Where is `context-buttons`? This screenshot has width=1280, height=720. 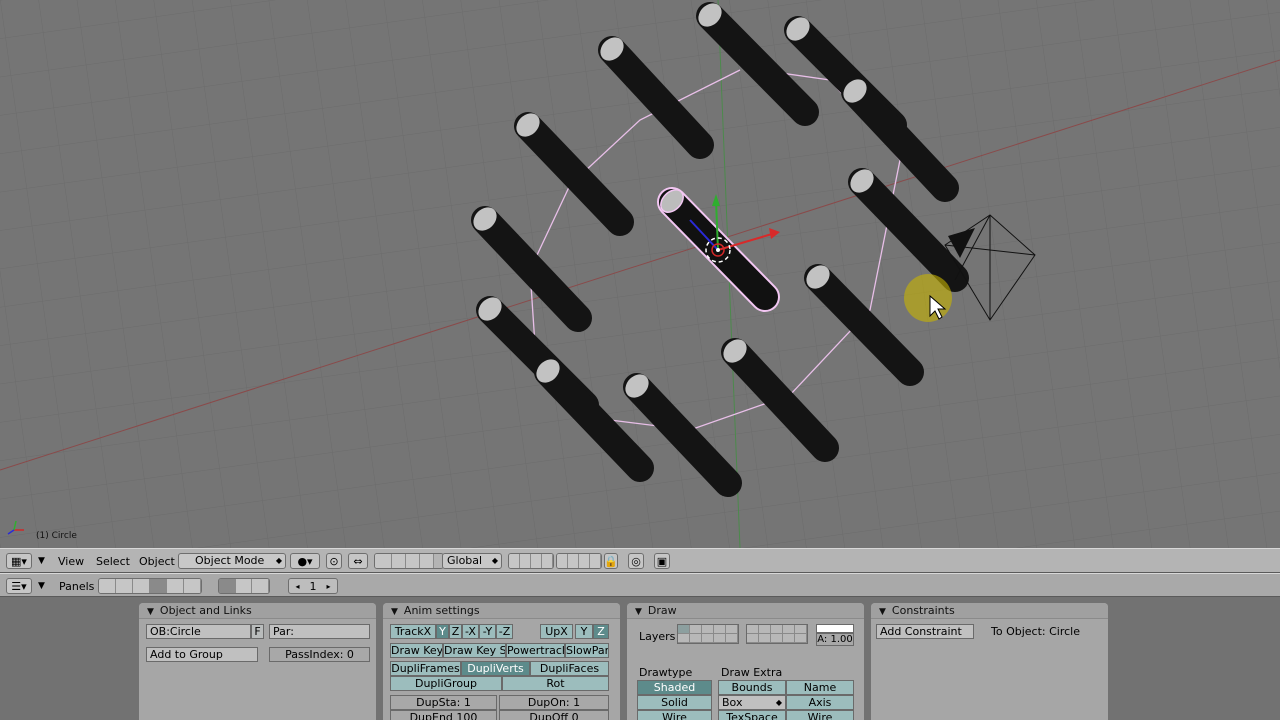
context-buttons is located at coordinates (150, 586).